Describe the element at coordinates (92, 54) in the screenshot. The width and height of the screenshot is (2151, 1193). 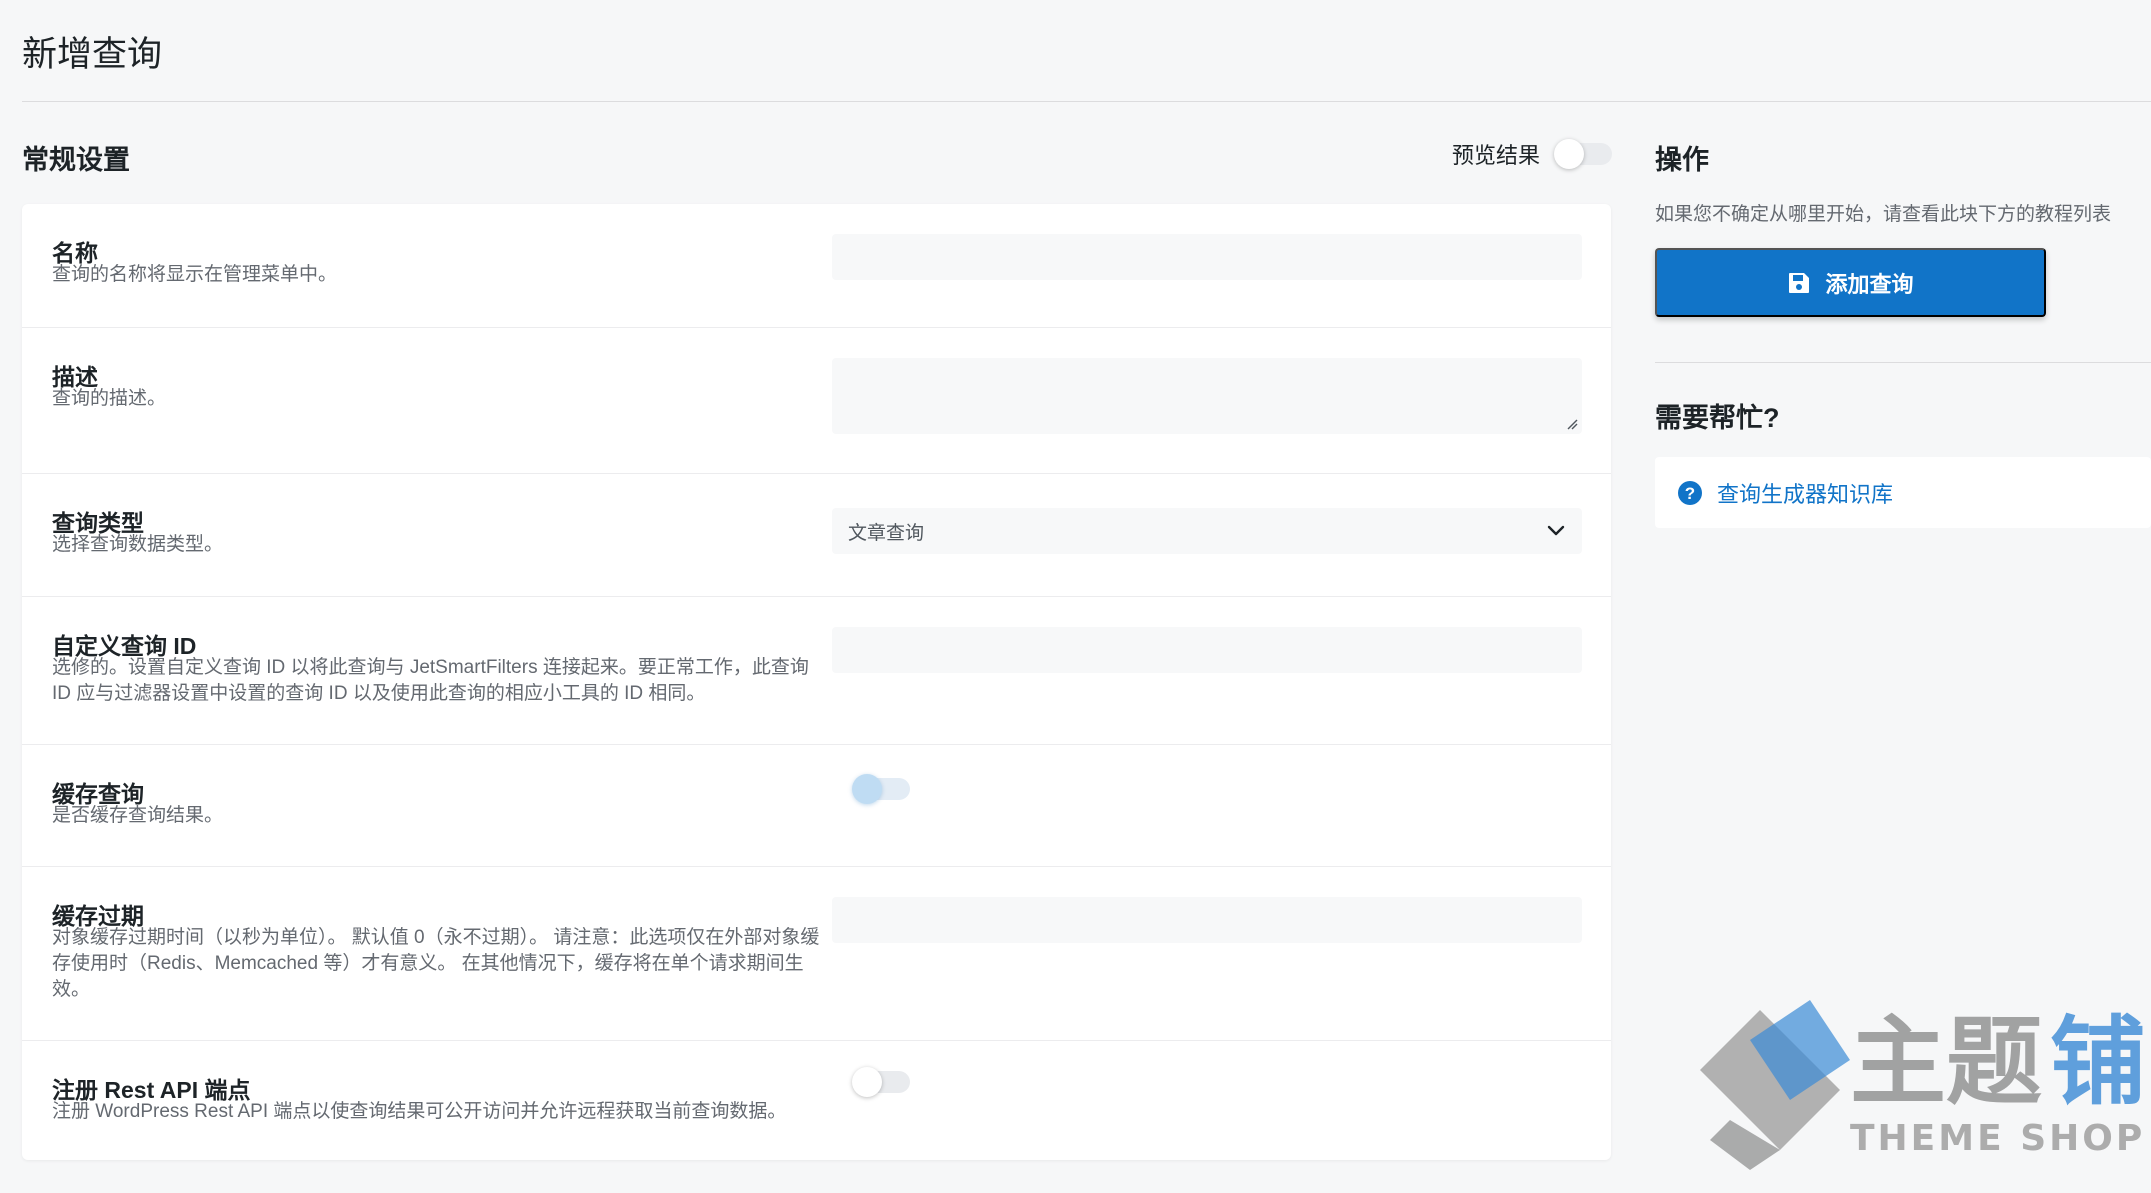
I see `page-title: 新增查询` at that location.